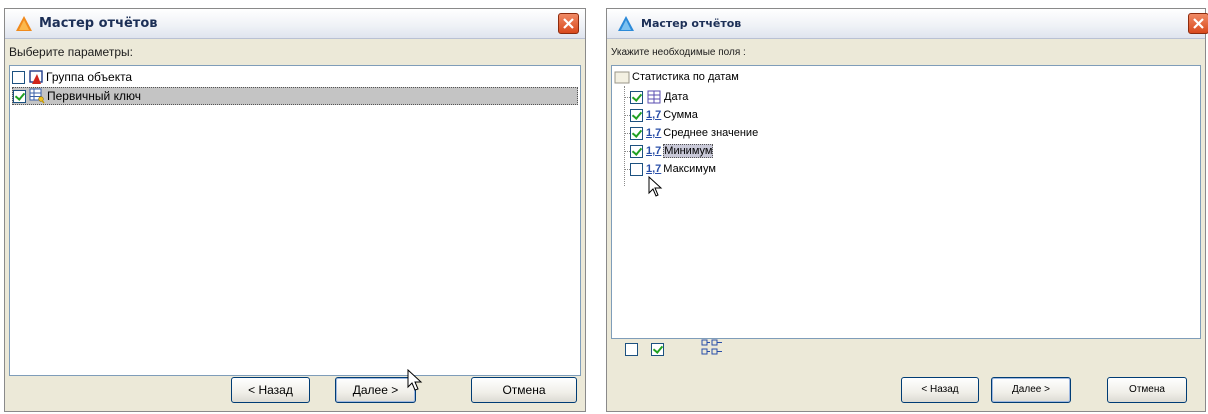  I want to click on field-label: Среднее значение, so click(711, 133).